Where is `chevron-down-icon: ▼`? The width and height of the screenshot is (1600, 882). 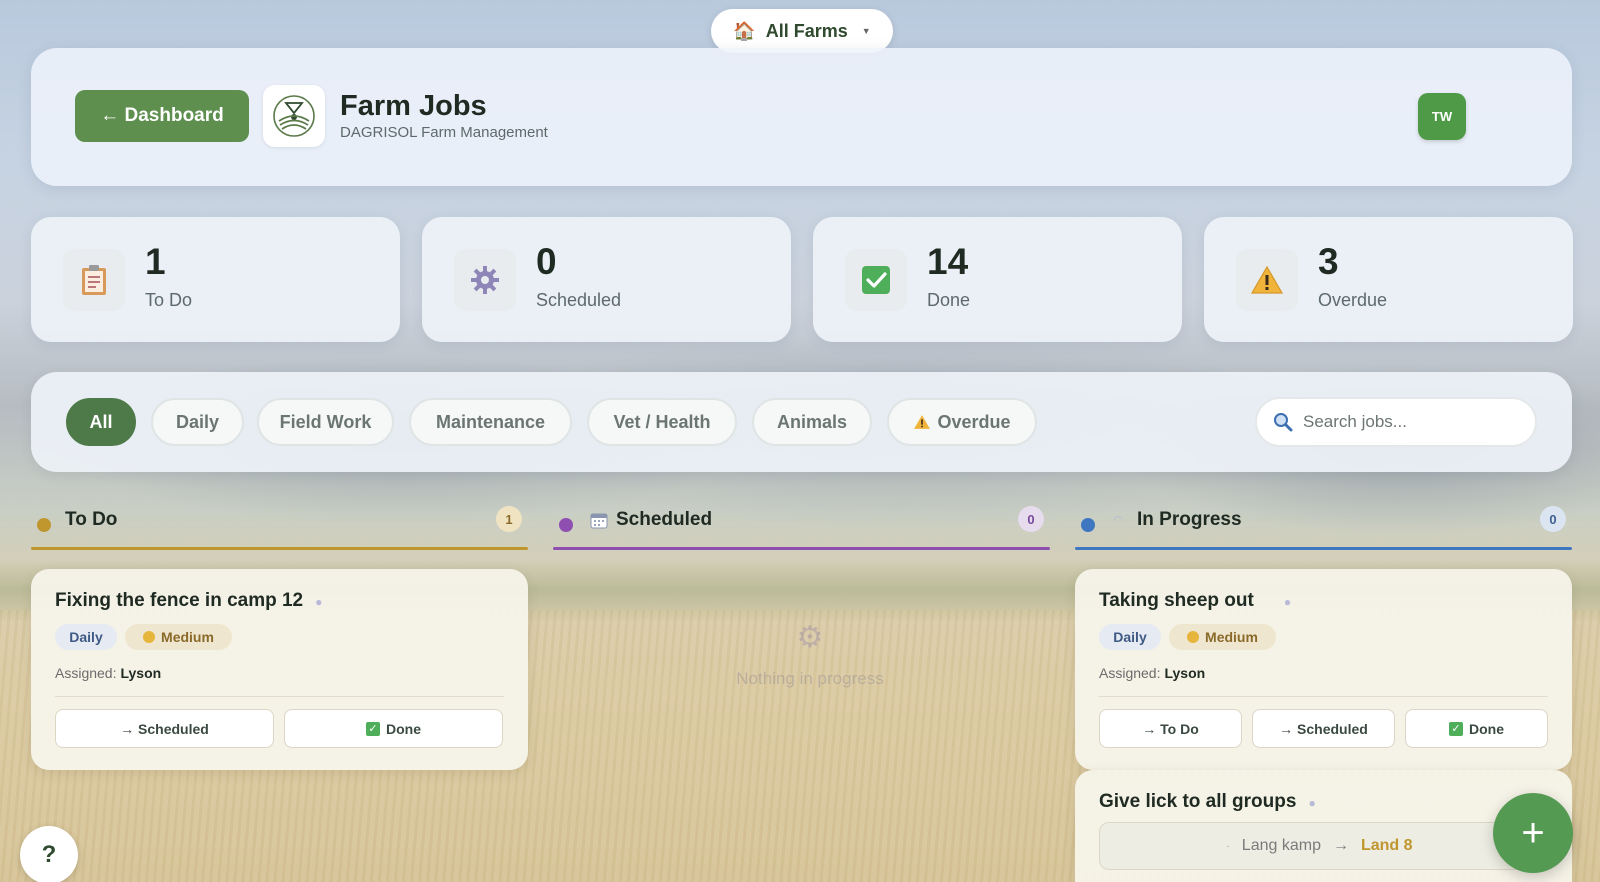 chevron-down-icon: ▼ is located at coordinates (866, 31).